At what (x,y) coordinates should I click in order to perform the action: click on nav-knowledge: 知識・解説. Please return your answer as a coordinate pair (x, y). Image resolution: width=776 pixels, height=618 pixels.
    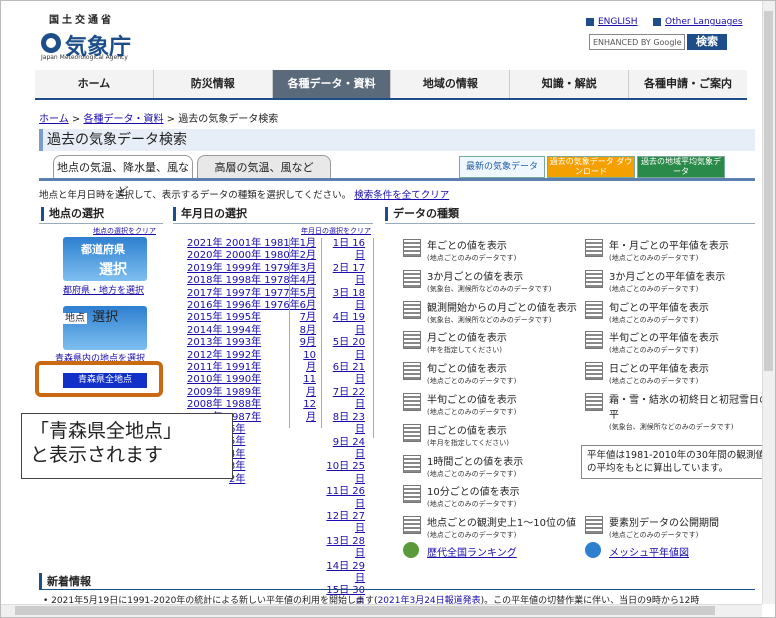
    Looking at the image, I should click on (570, 84).